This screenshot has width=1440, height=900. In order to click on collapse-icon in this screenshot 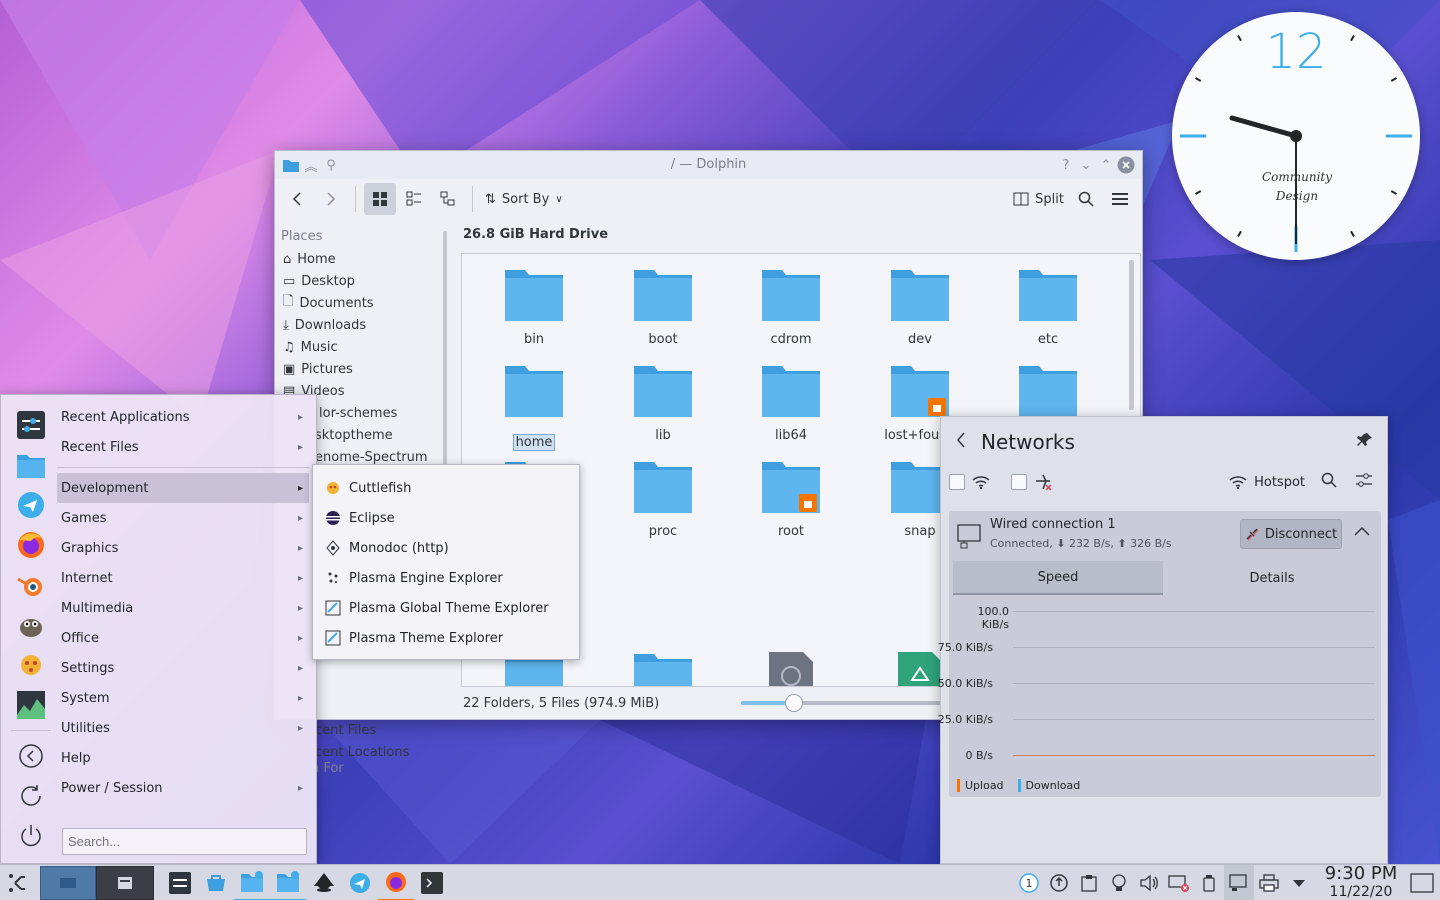, I will do `click(1362, 533)`.